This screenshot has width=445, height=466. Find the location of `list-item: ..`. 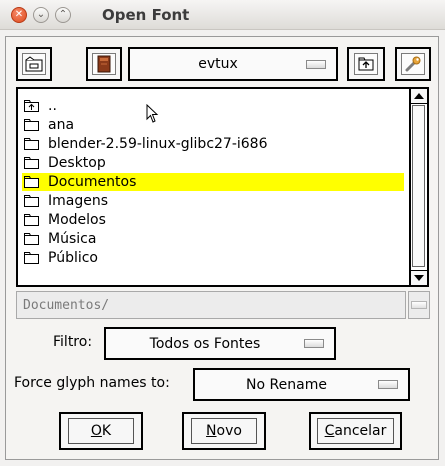

list-item: .. is located at coordinates (40, 106).